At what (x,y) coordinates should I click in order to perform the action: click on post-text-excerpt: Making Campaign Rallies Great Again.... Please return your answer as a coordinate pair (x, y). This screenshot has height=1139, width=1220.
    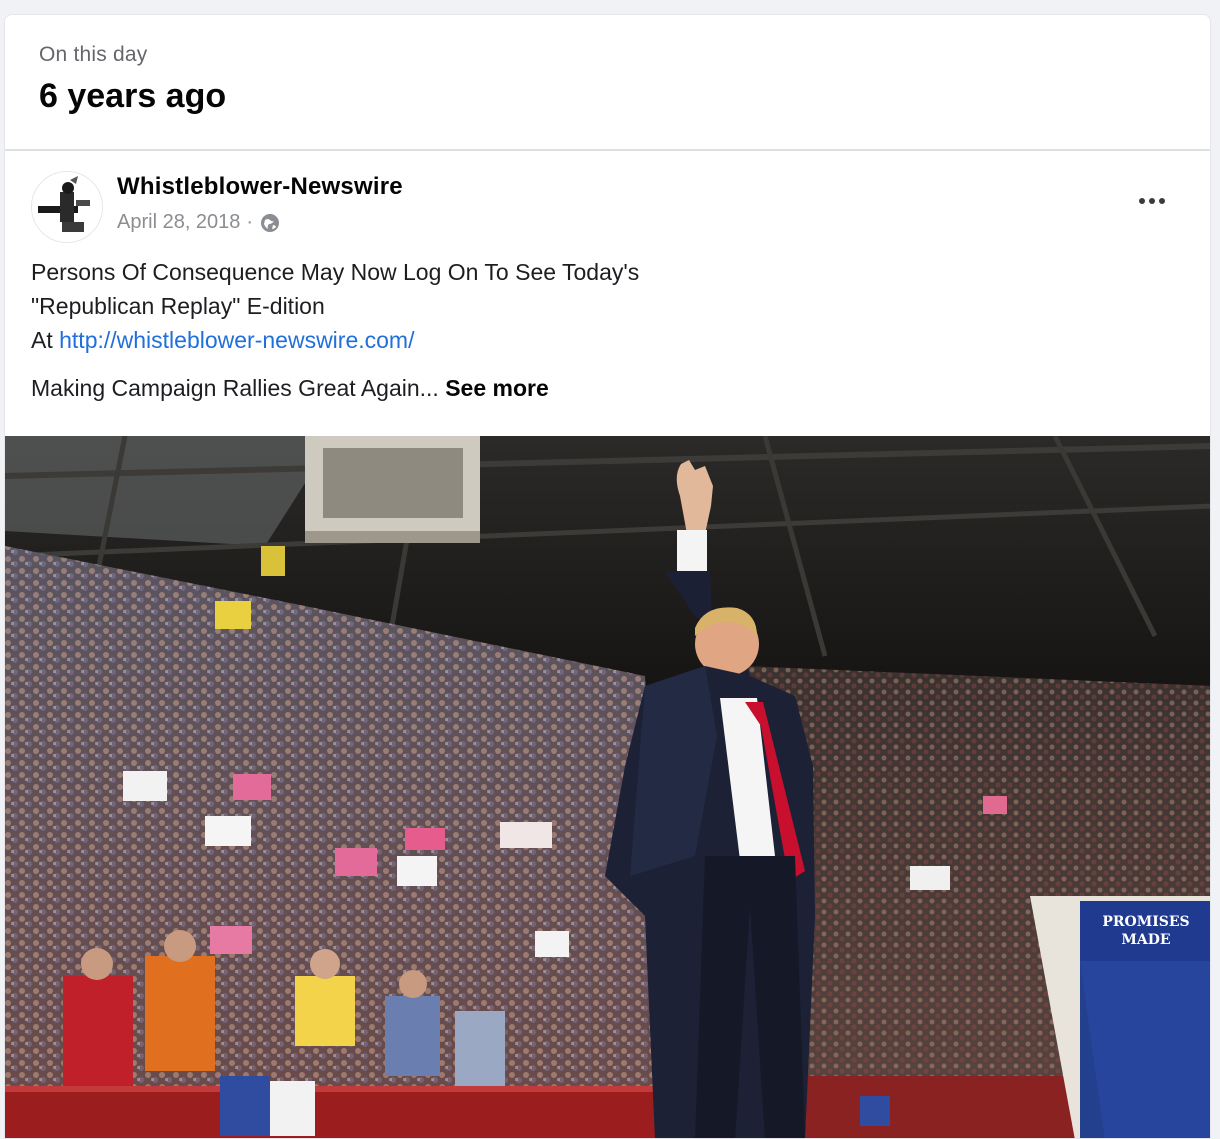
    Looking at the image, I should click on (235, 388).